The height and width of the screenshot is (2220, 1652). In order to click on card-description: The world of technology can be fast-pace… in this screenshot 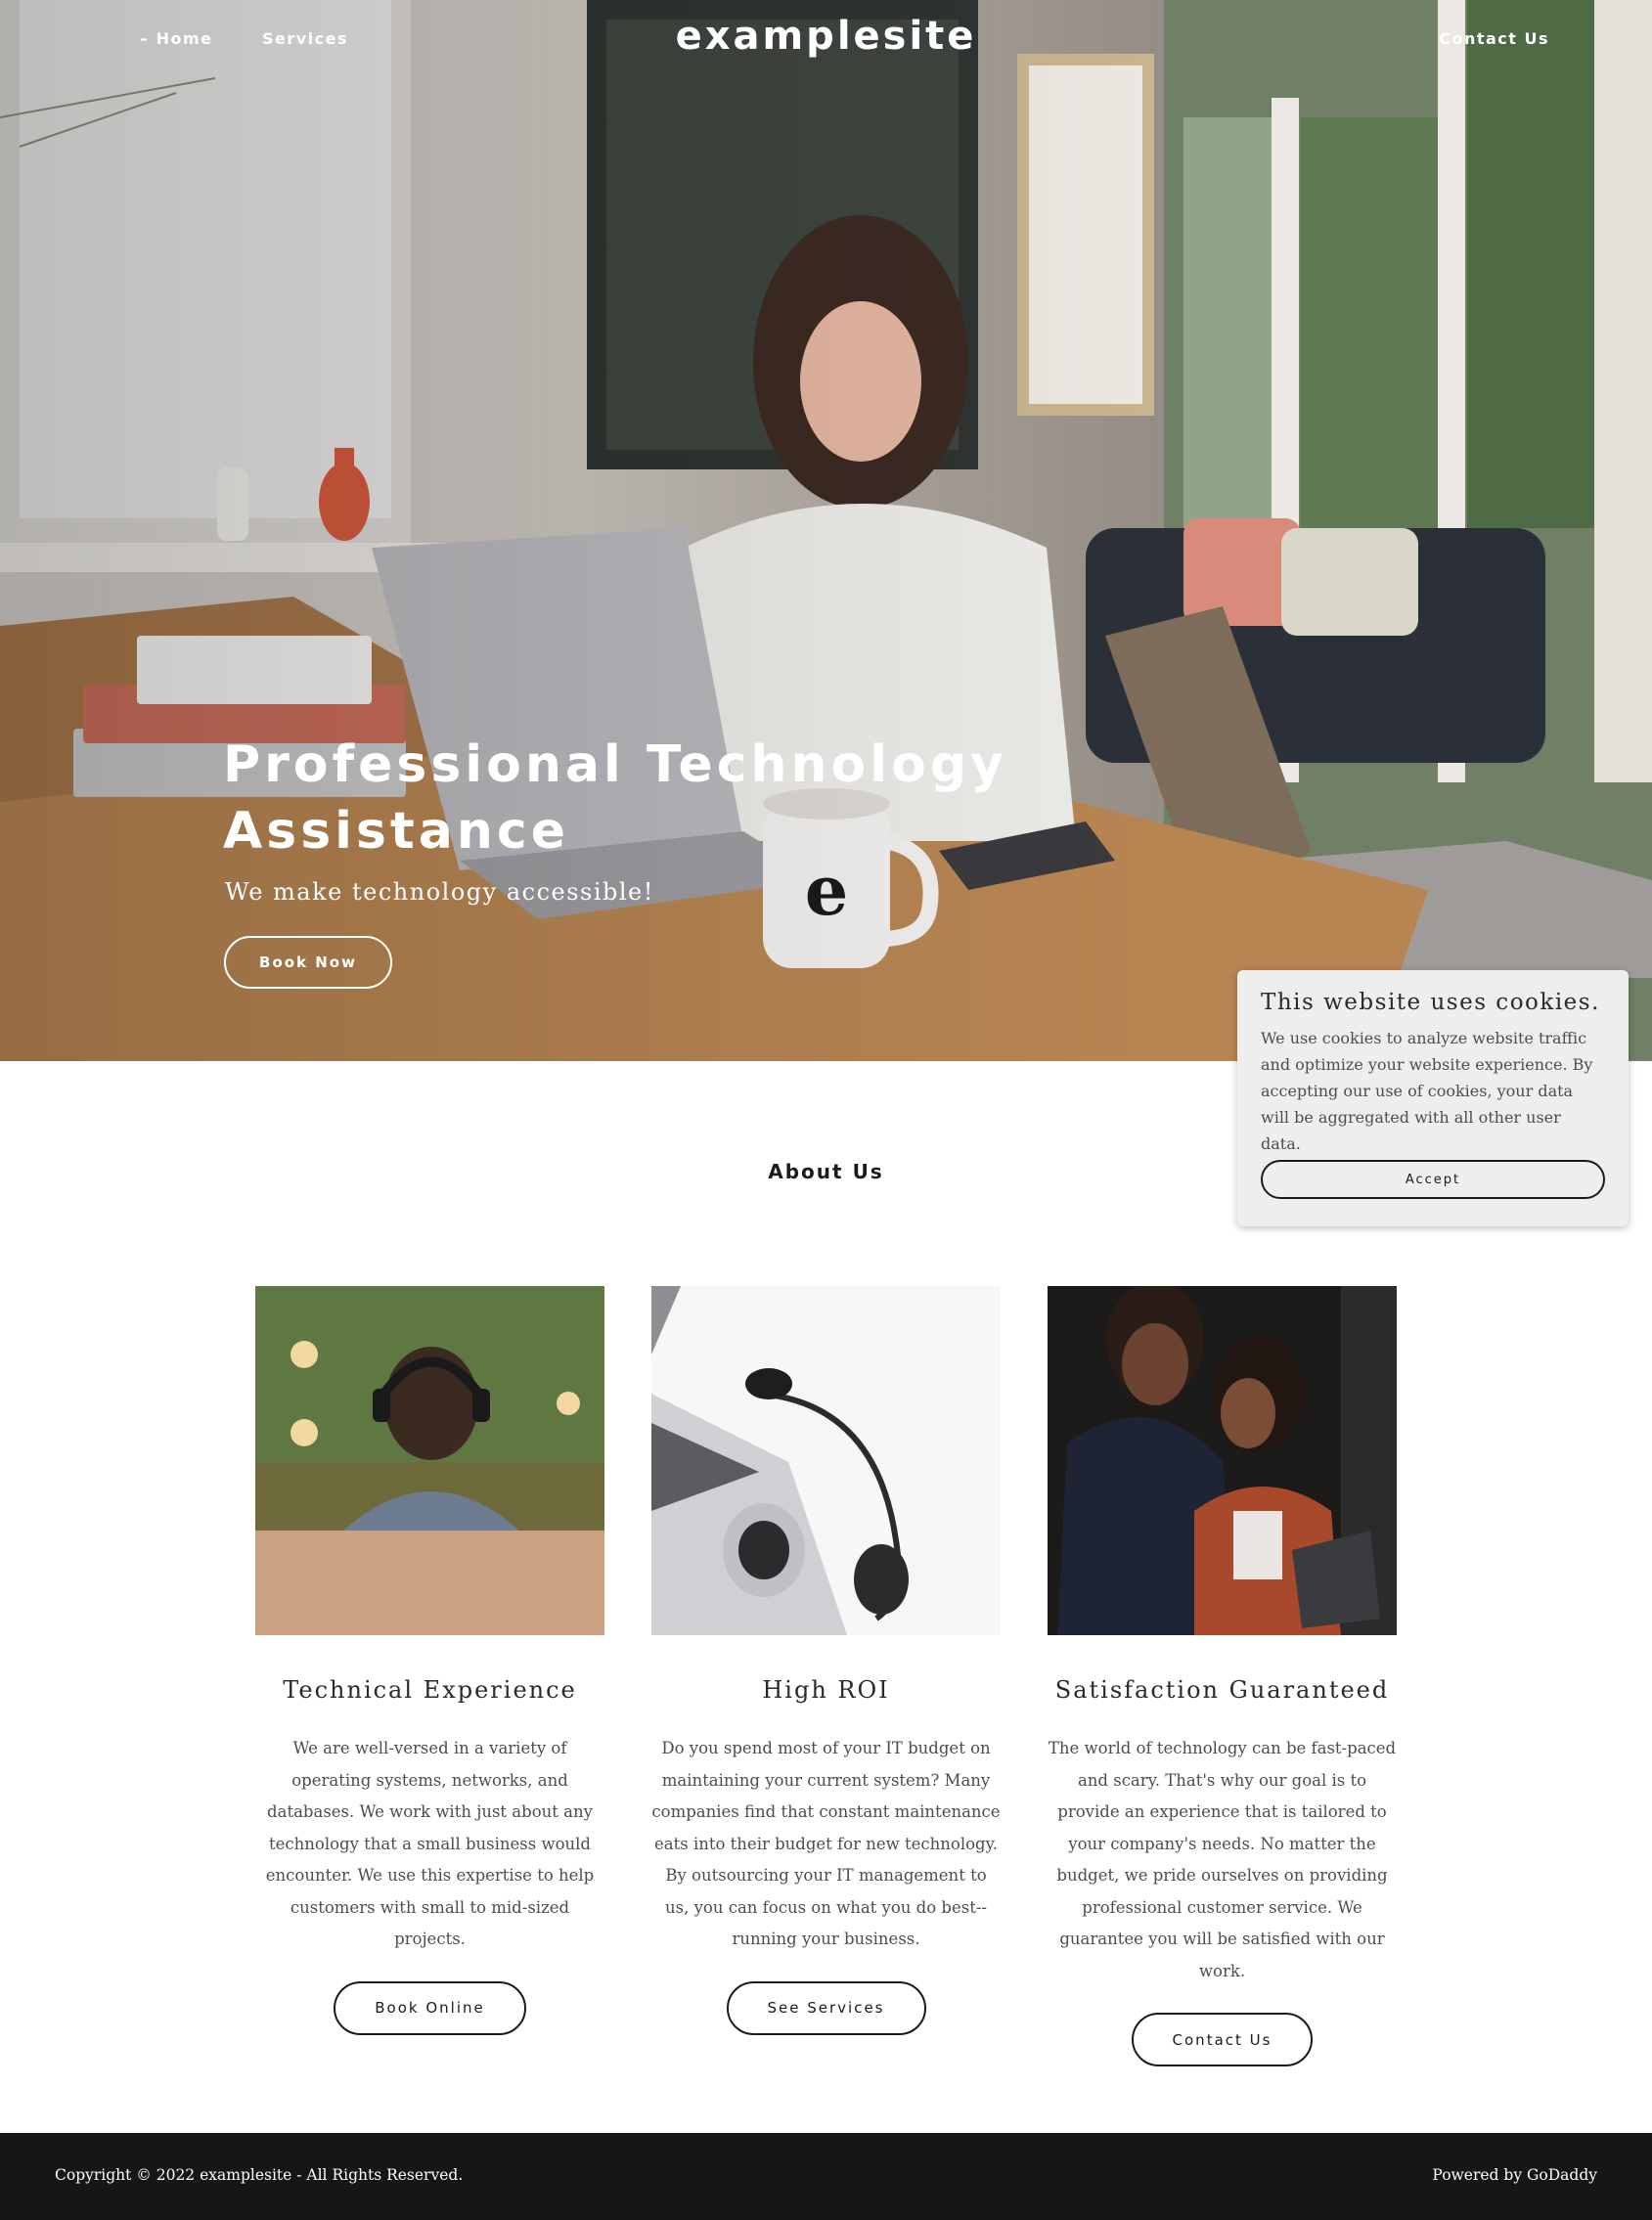, I will do `click(1222, 1859)`.